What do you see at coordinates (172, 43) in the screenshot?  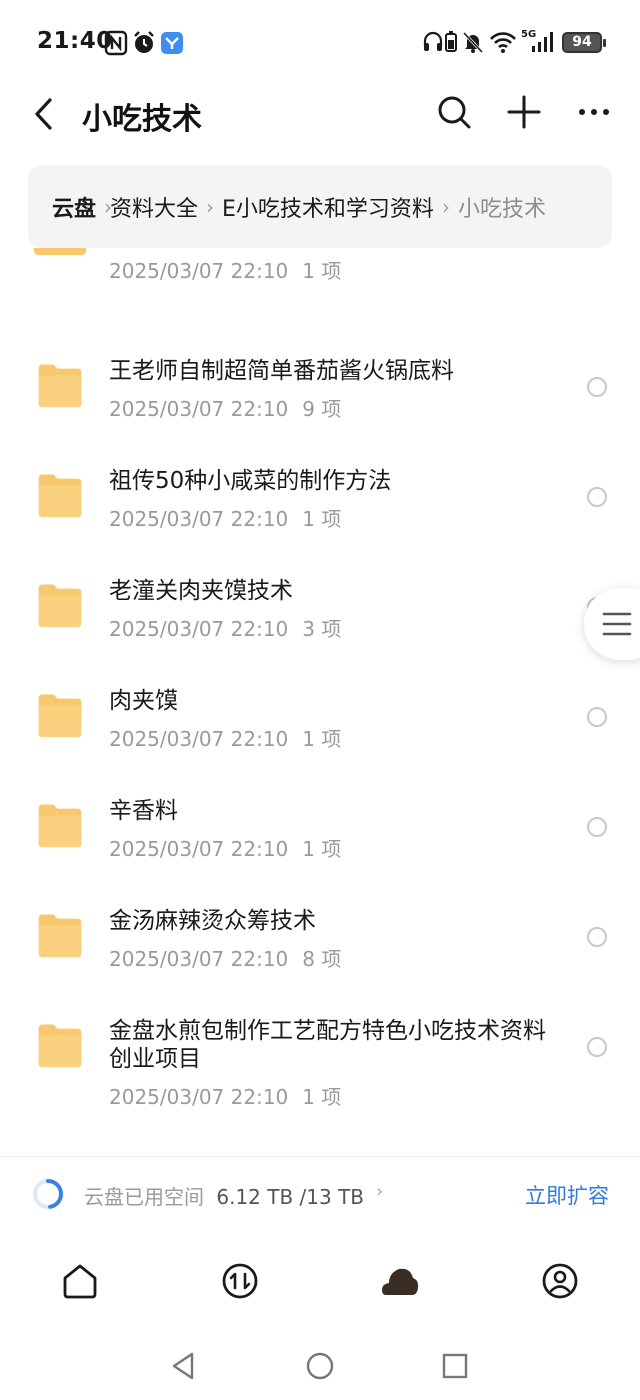 I see `app-notification-icon` at bounding box center [172, 43].